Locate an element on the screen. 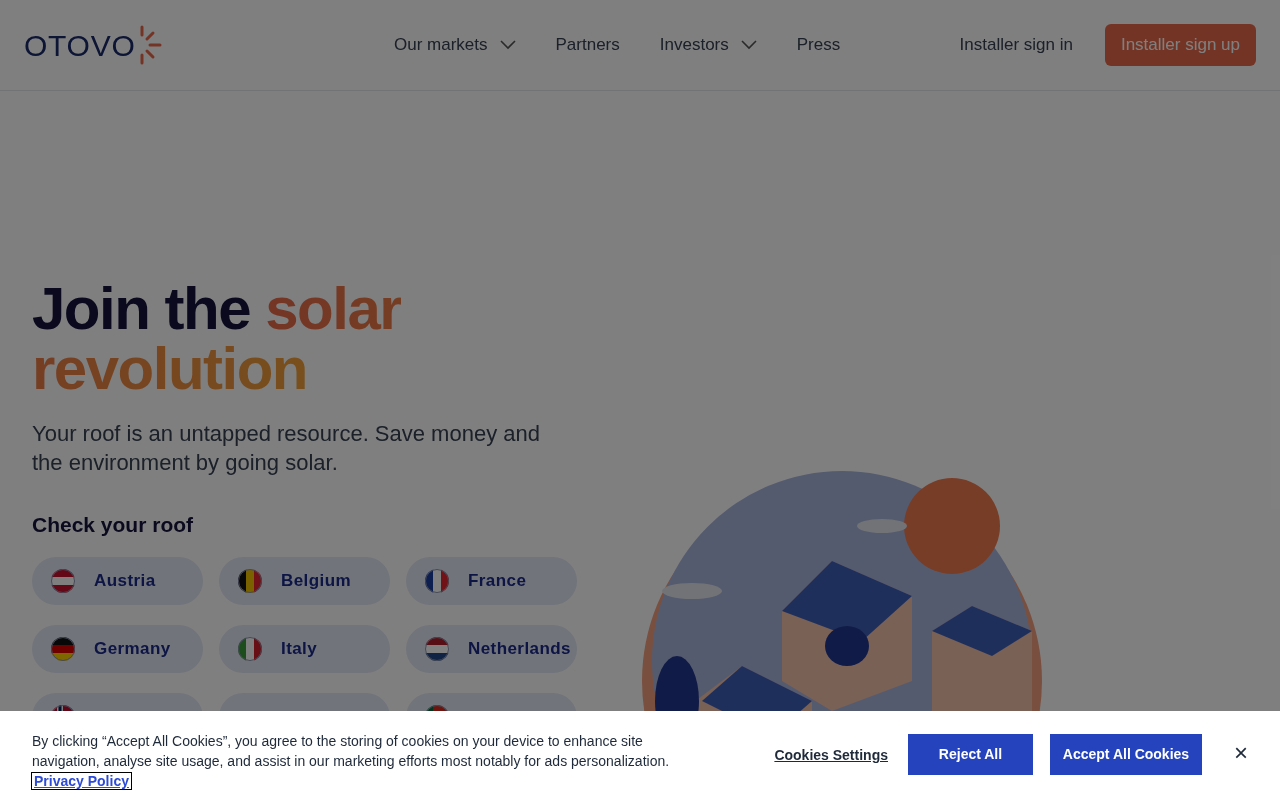 This screenshot has width=1280, height=800. country-button: Germany is located at coordinates (117, 648).